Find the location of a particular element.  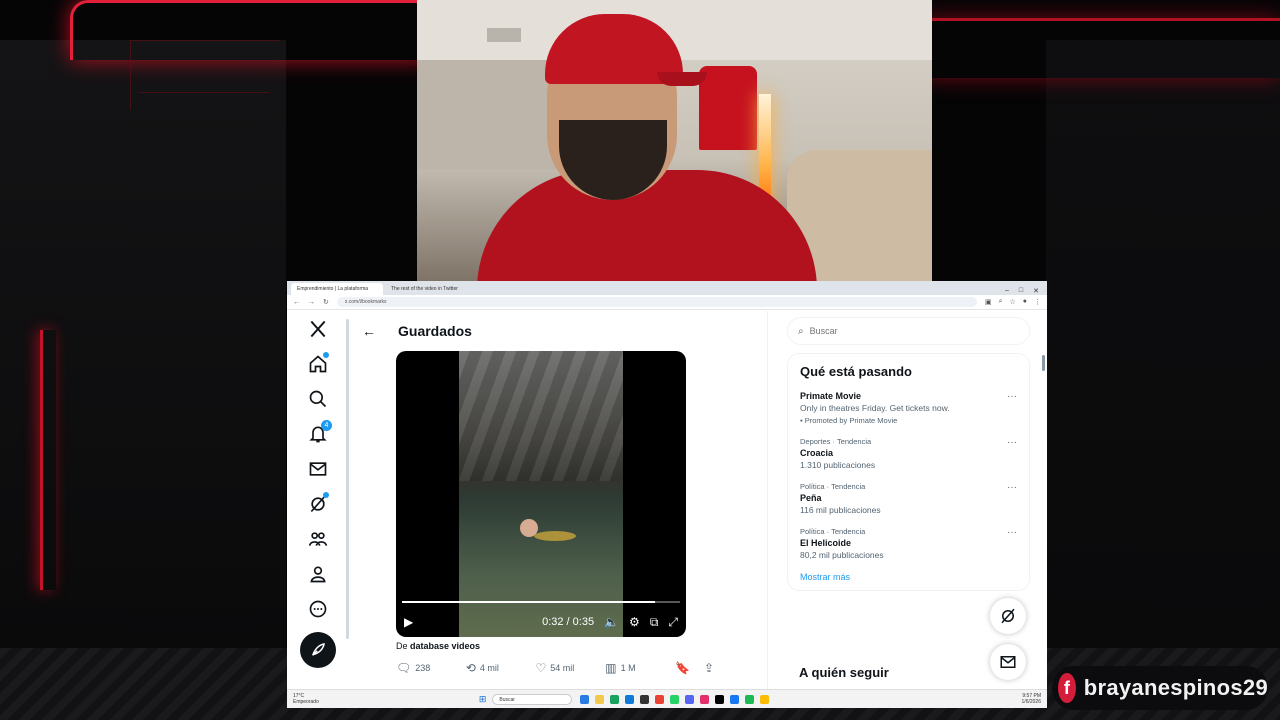

messages-float-button is located at coordinates (1008, 662).